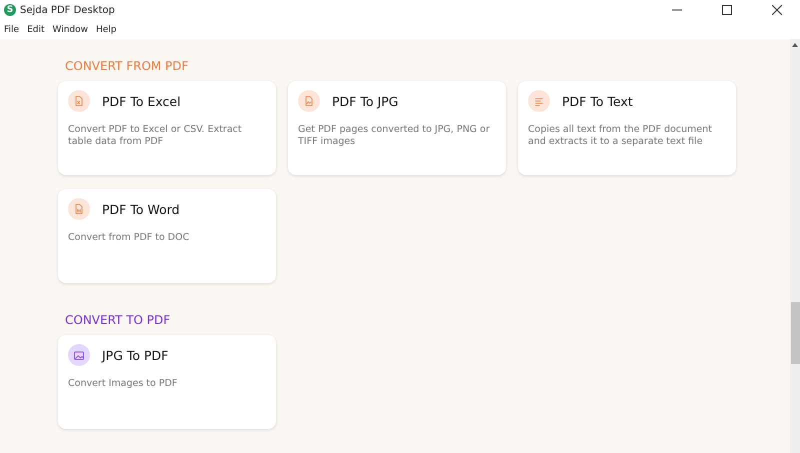  I want to click on menu-item: Help, so click(106, 29).